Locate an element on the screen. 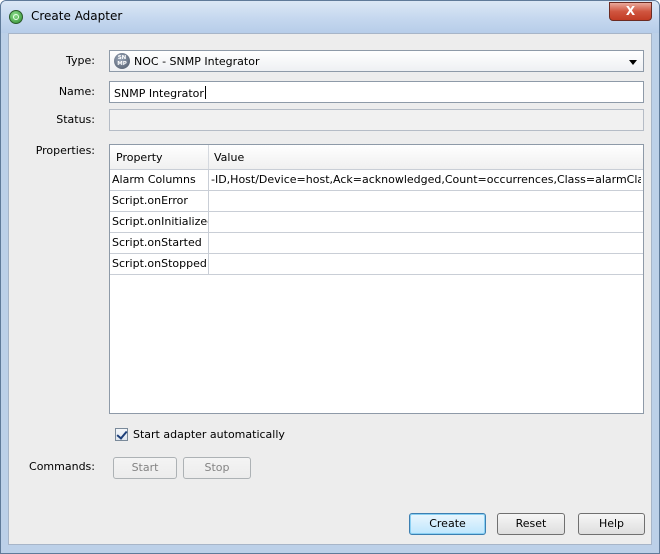  status-field is located at coordinates (376, 120).